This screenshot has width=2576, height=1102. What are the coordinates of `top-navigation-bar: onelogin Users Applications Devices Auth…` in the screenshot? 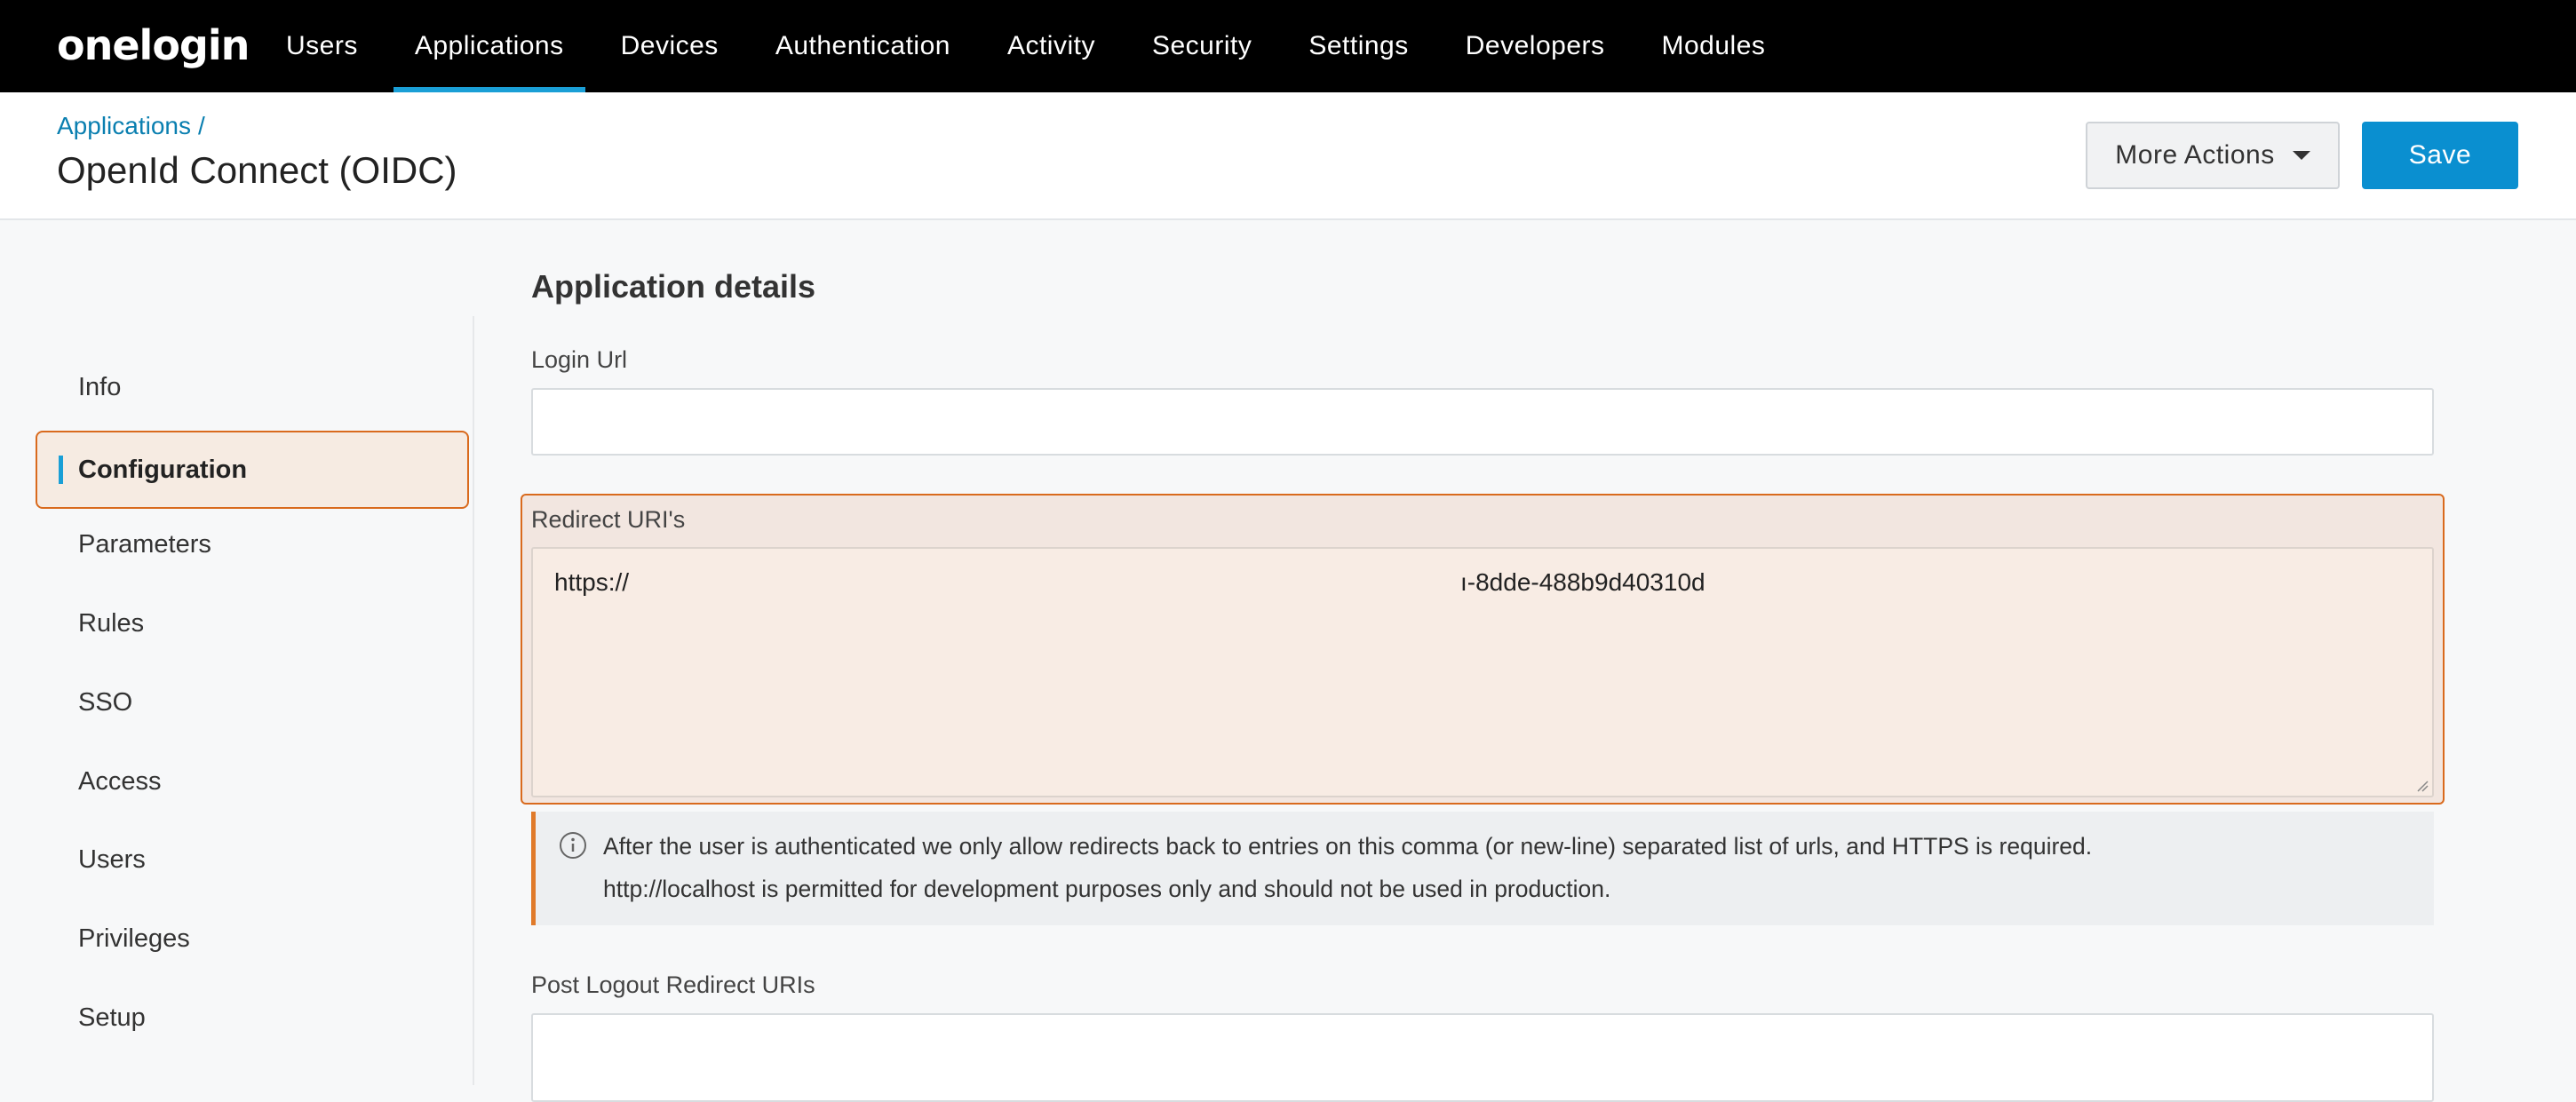 It's located at (1288, 46).